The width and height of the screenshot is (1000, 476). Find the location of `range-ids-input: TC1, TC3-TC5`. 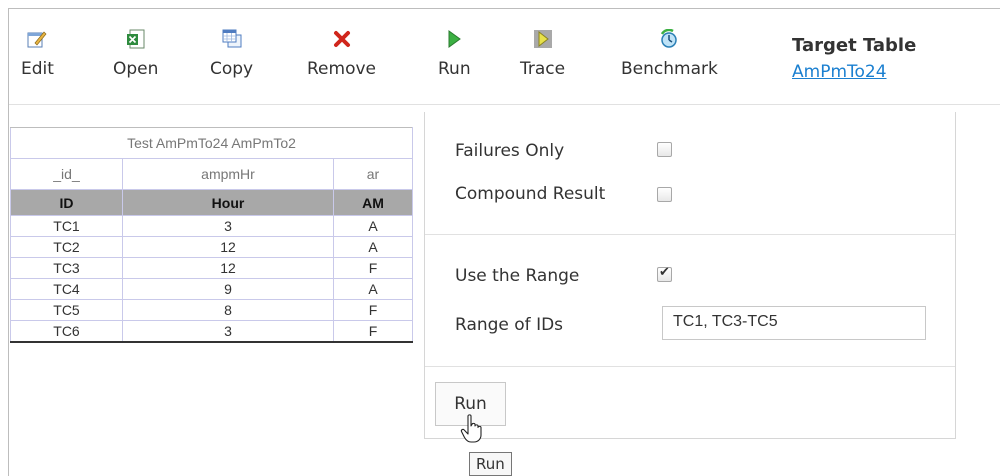

range-ids-input: TC1, TC3-TC5 is located at coordinates (794, 323).